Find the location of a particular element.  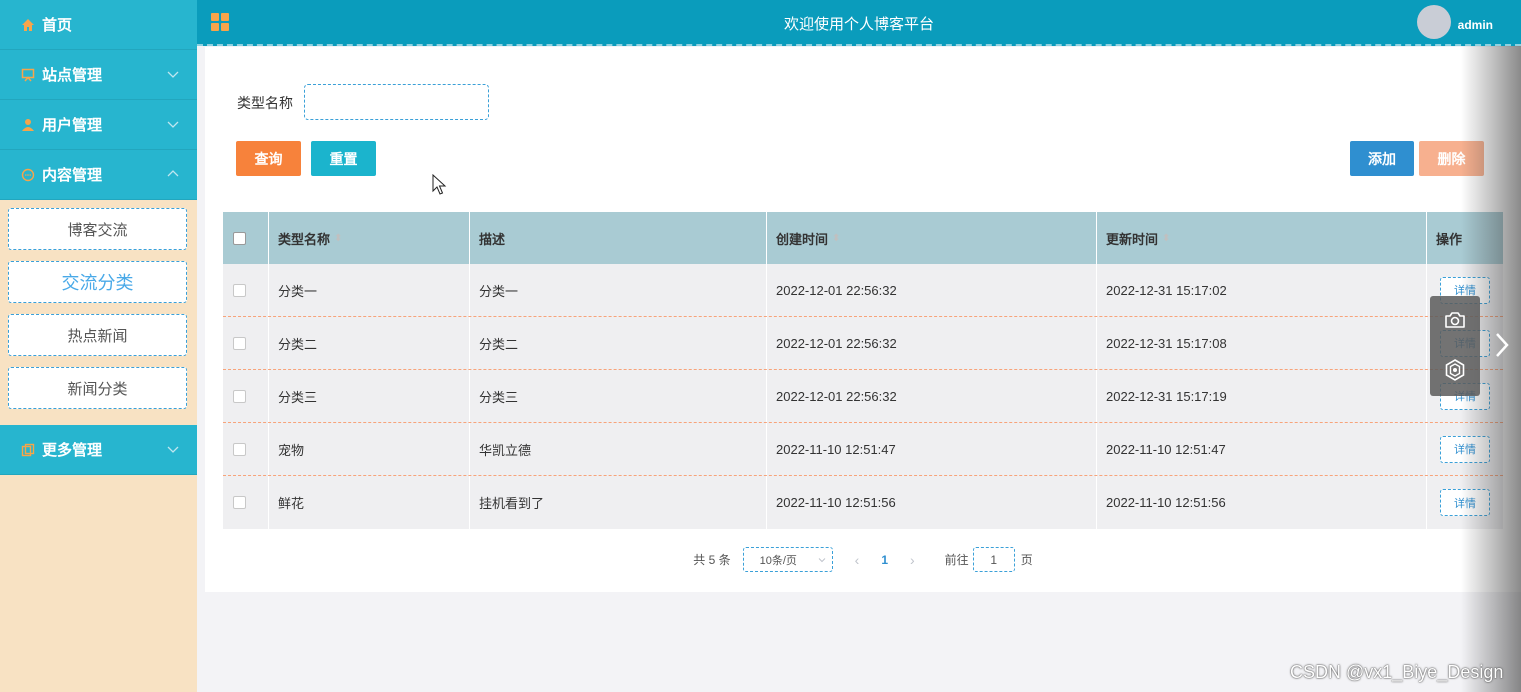

column-header: 描述 is located at coordinates (492, 239).